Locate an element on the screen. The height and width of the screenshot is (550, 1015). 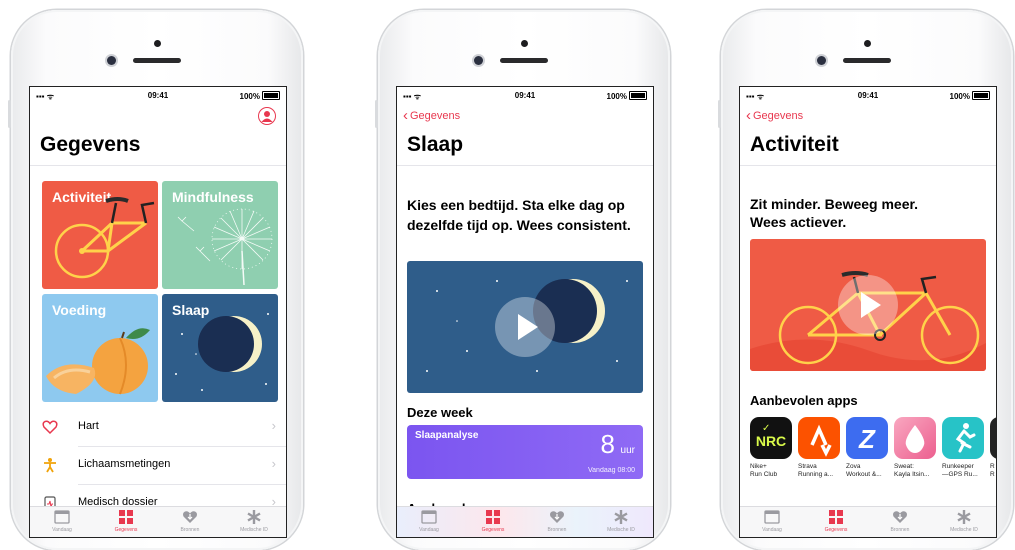
zova-icon: Z is located at coordinates (867, 438).